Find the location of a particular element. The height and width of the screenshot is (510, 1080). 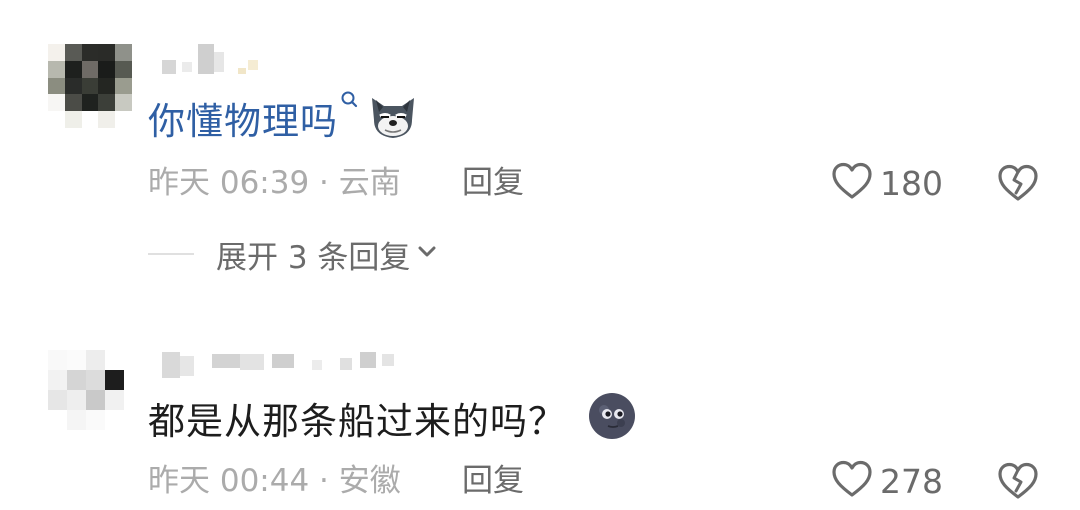

chevron-down-icon is located at coordinates (427, 254).